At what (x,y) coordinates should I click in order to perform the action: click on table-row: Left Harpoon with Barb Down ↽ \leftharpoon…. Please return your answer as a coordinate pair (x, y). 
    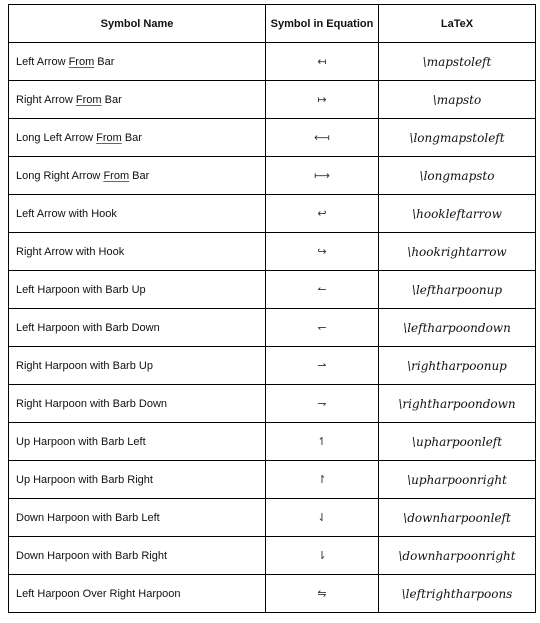
    Looking at the image, I should click on (272, 327).